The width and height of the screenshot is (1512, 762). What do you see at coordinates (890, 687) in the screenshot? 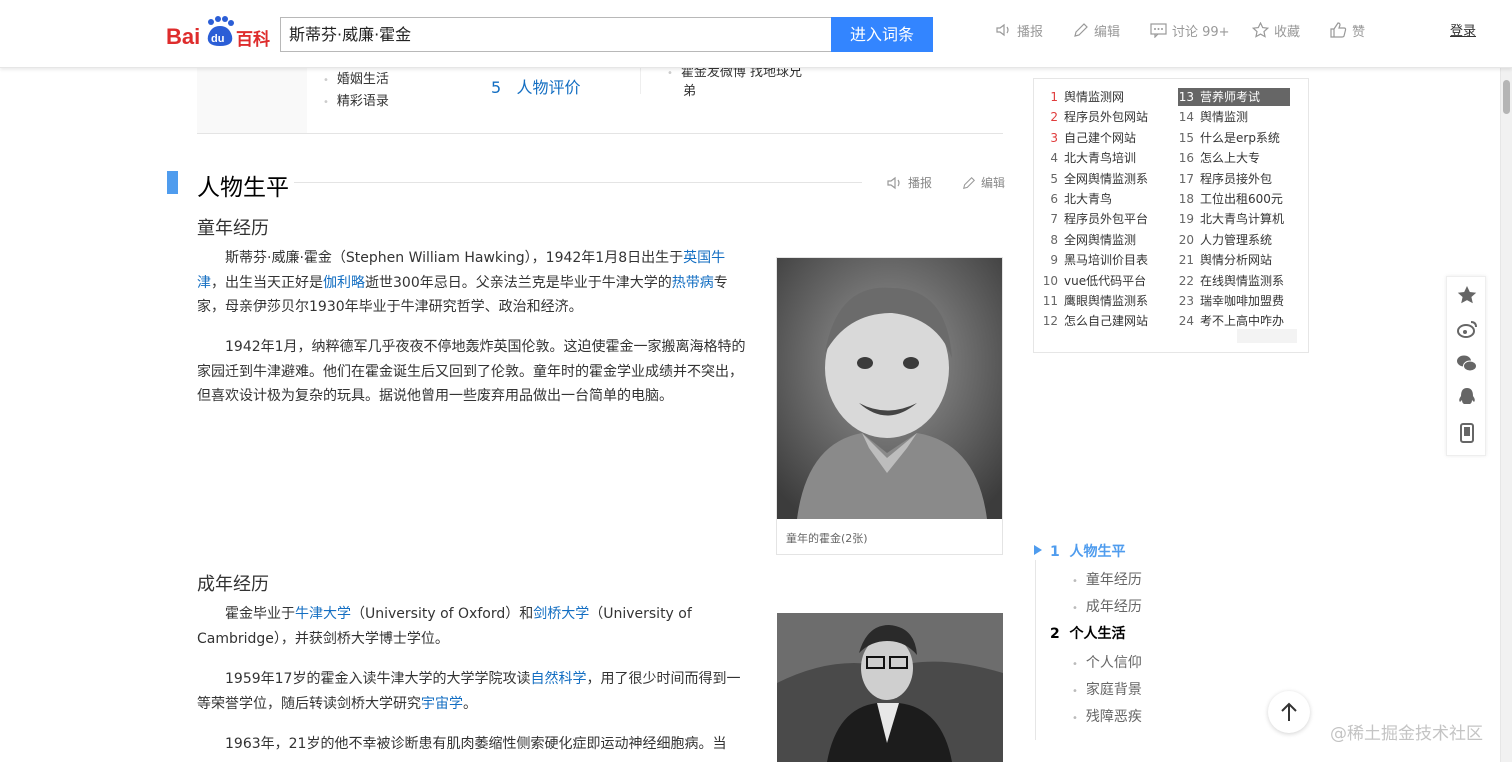
I see `adulthood-photo` at bounding box center [890, 687].